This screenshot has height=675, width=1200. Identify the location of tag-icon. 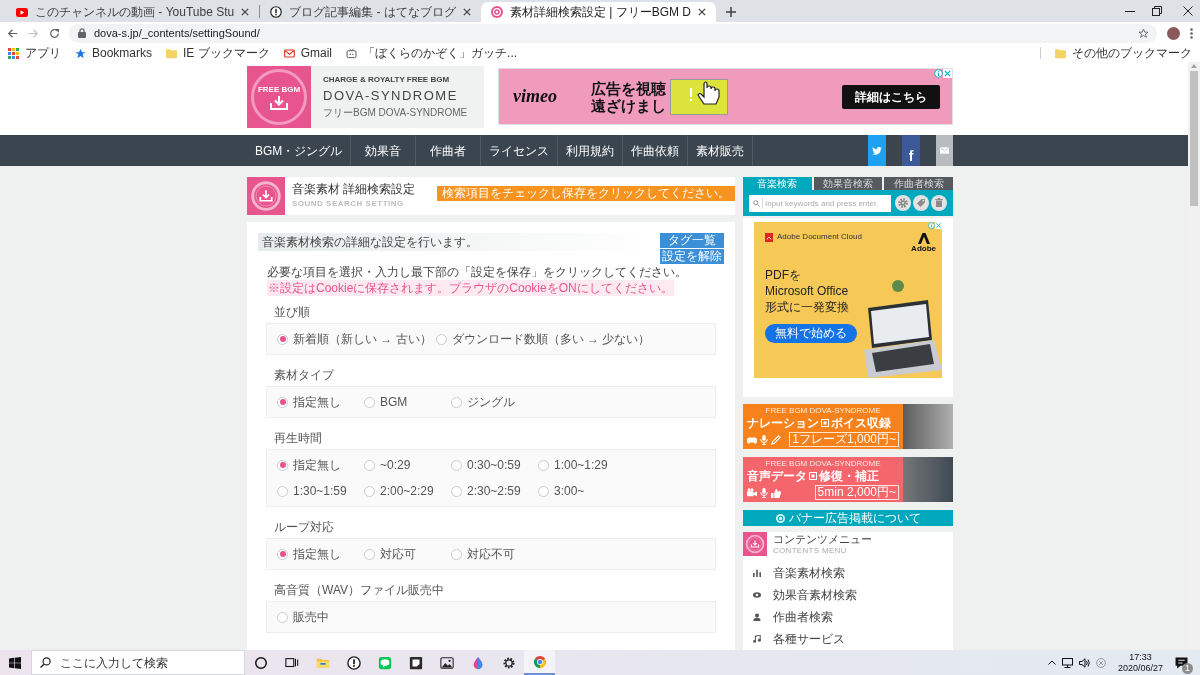
(921, 203).